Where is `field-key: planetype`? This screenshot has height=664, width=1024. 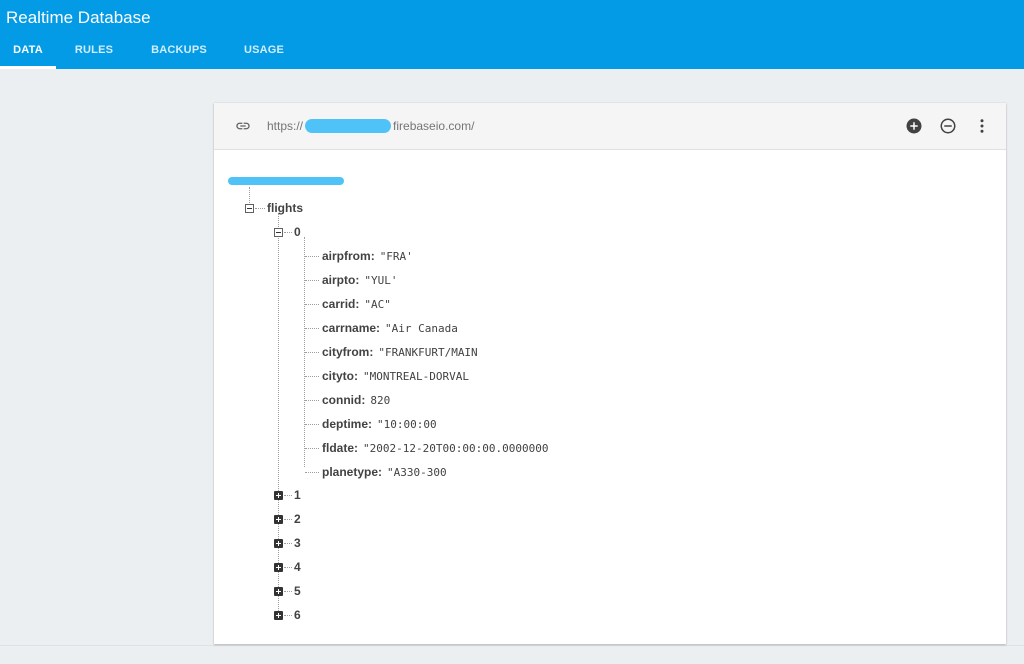
field-key: planetype is located at coordinates (350, 472).